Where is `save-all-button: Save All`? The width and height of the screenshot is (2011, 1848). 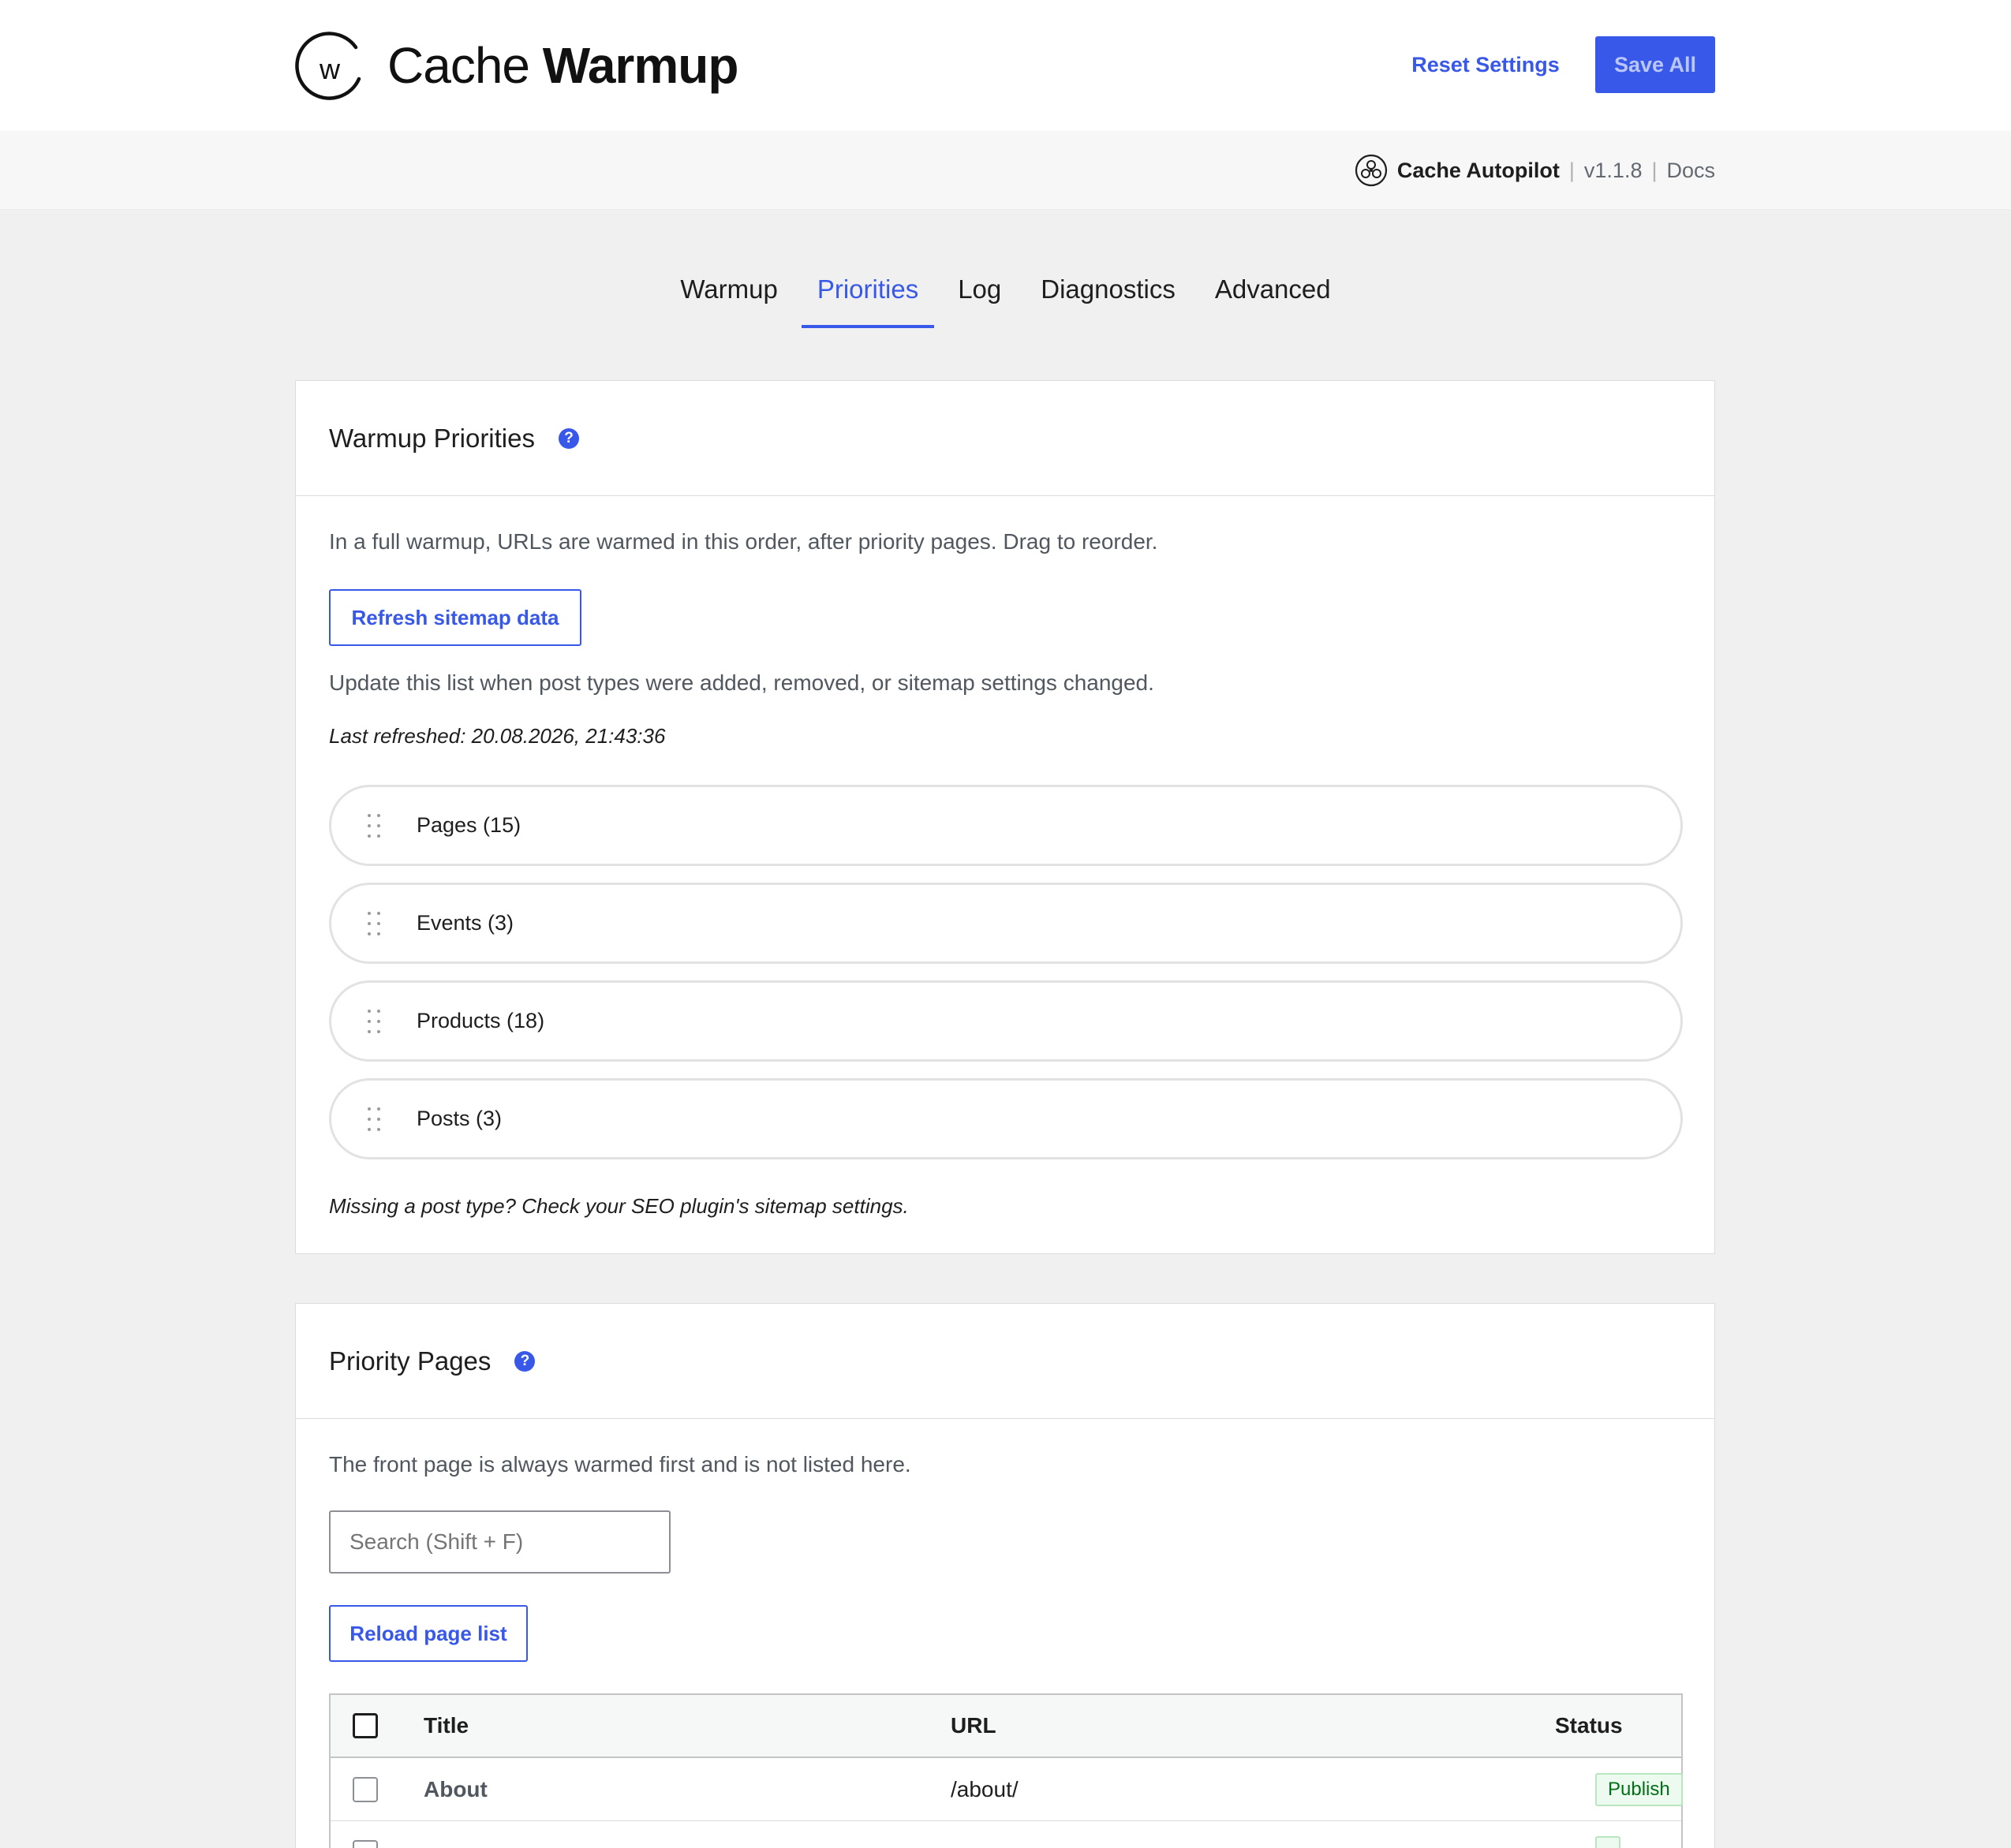
save-all-button: Save All is located at coordinates (1655, 64).